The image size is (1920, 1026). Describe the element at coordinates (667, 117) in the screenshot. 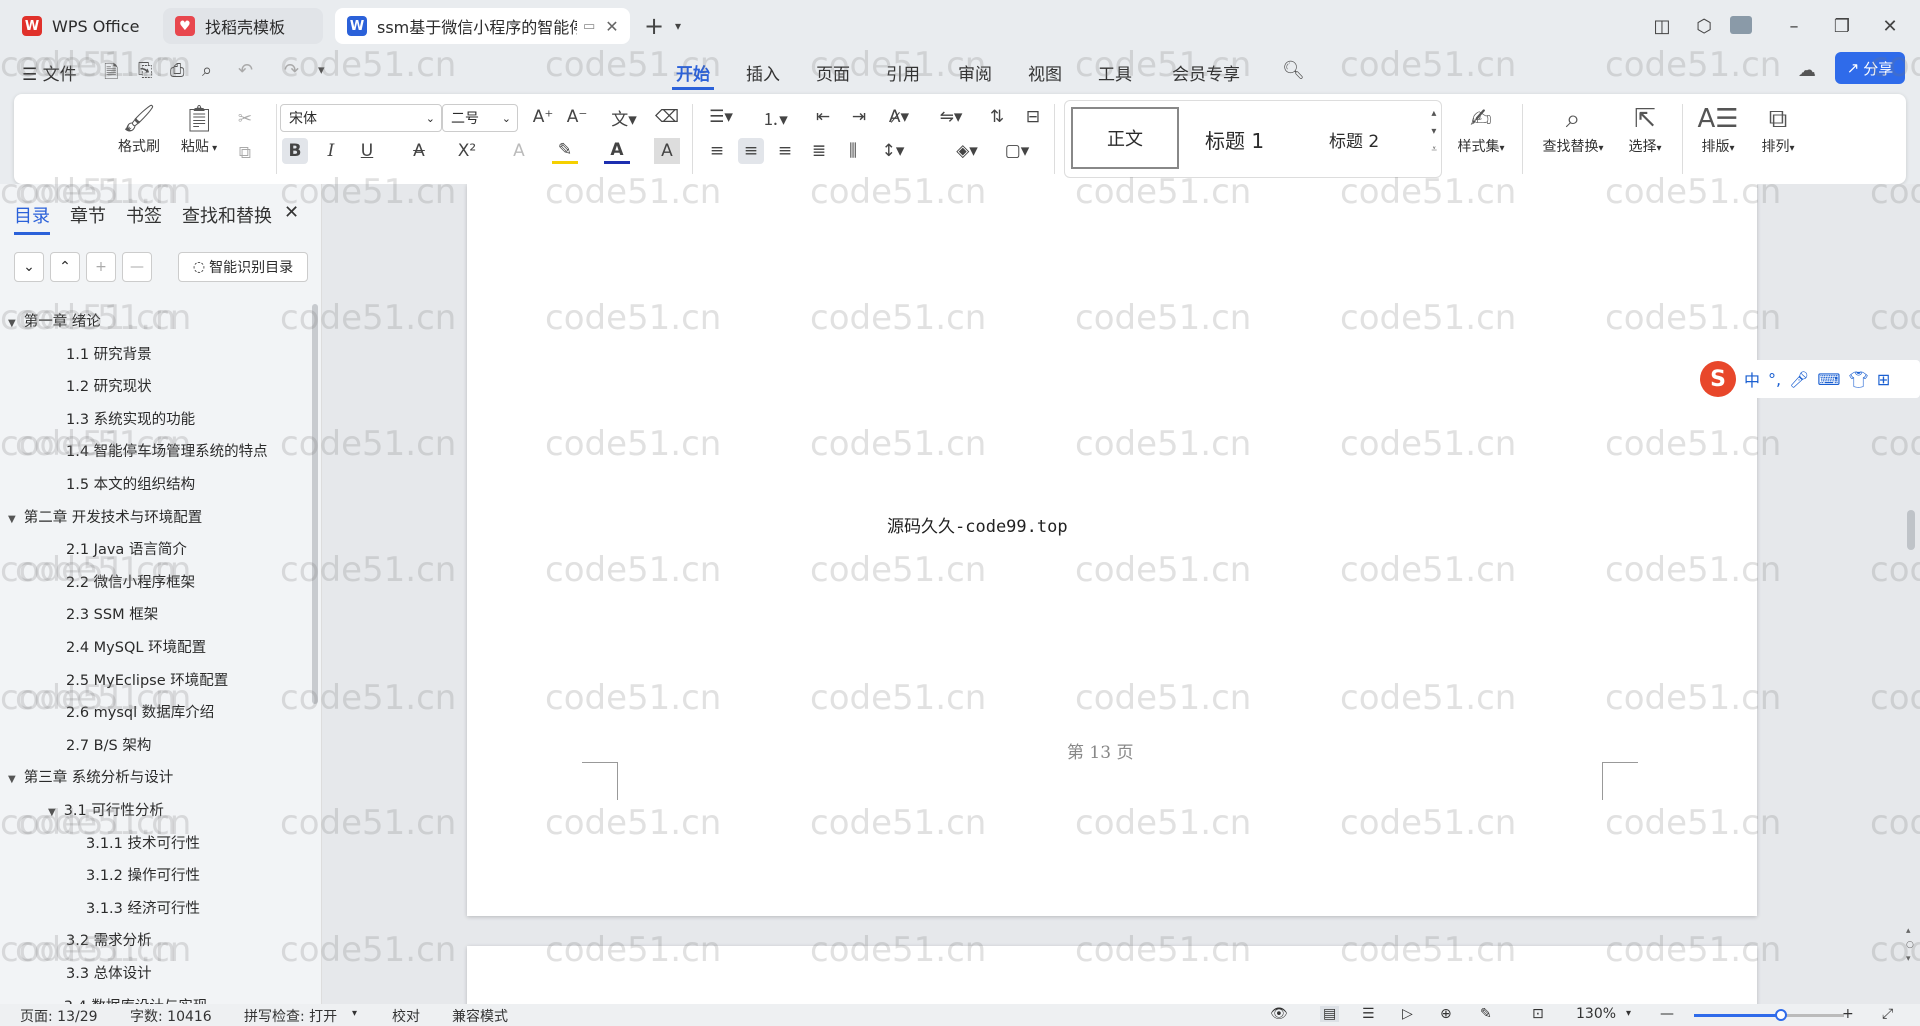

I see `clear-format-icon: ⌫` at that location.